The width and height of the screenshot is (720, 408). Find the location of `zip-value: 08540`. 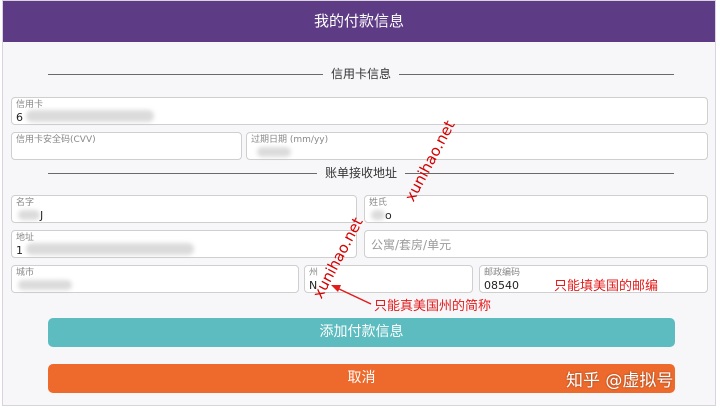

zip-value: 08540 is located at coordinates (501, 285).